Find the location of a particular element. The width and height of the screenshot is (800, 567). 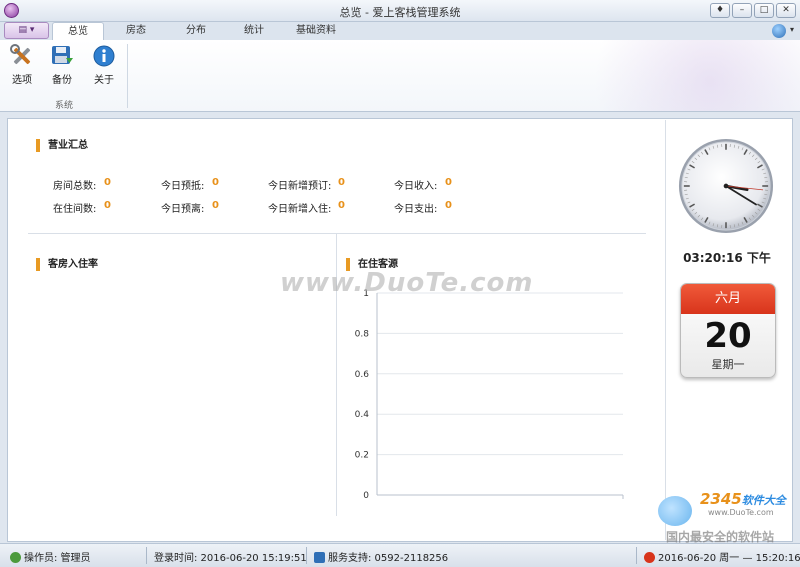

watermark-logo: 2345软件大全 www.DuoTe.com 国内最安全的软件站 is located at coordinates (726, 517).